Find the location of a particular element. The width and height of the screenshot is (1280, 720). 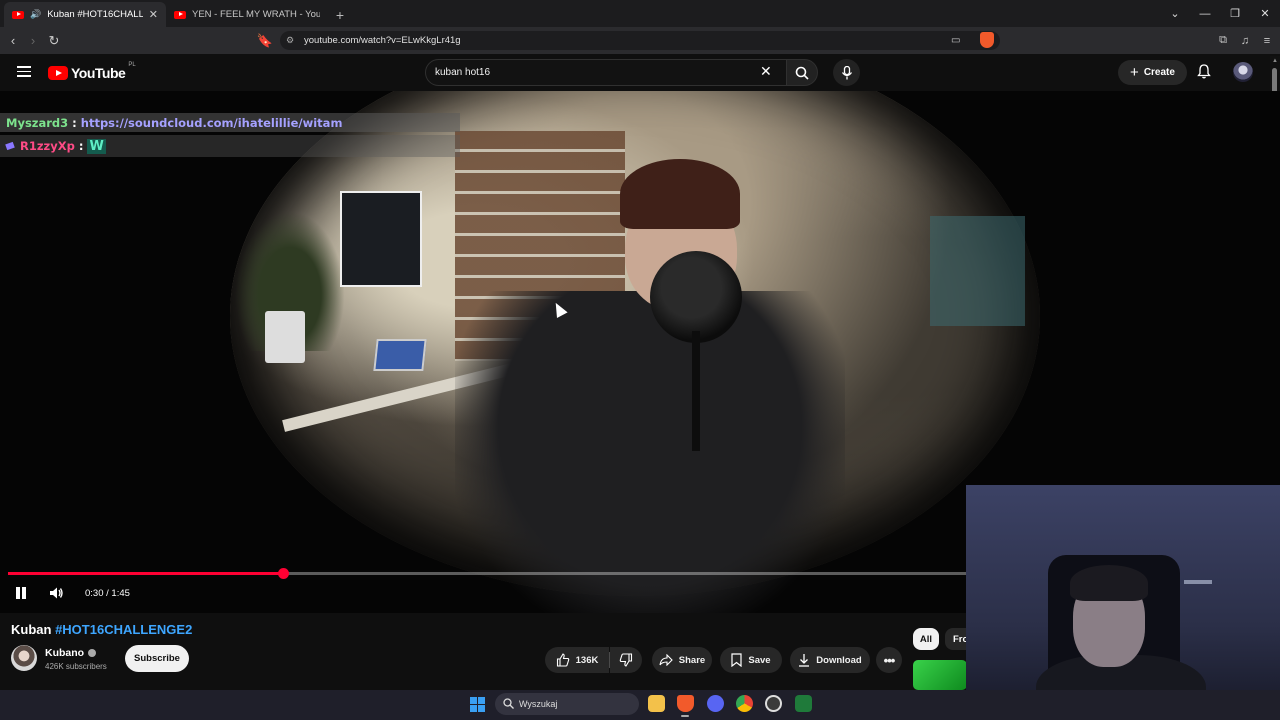

microphone-icon is located at coordinates (846, 72).